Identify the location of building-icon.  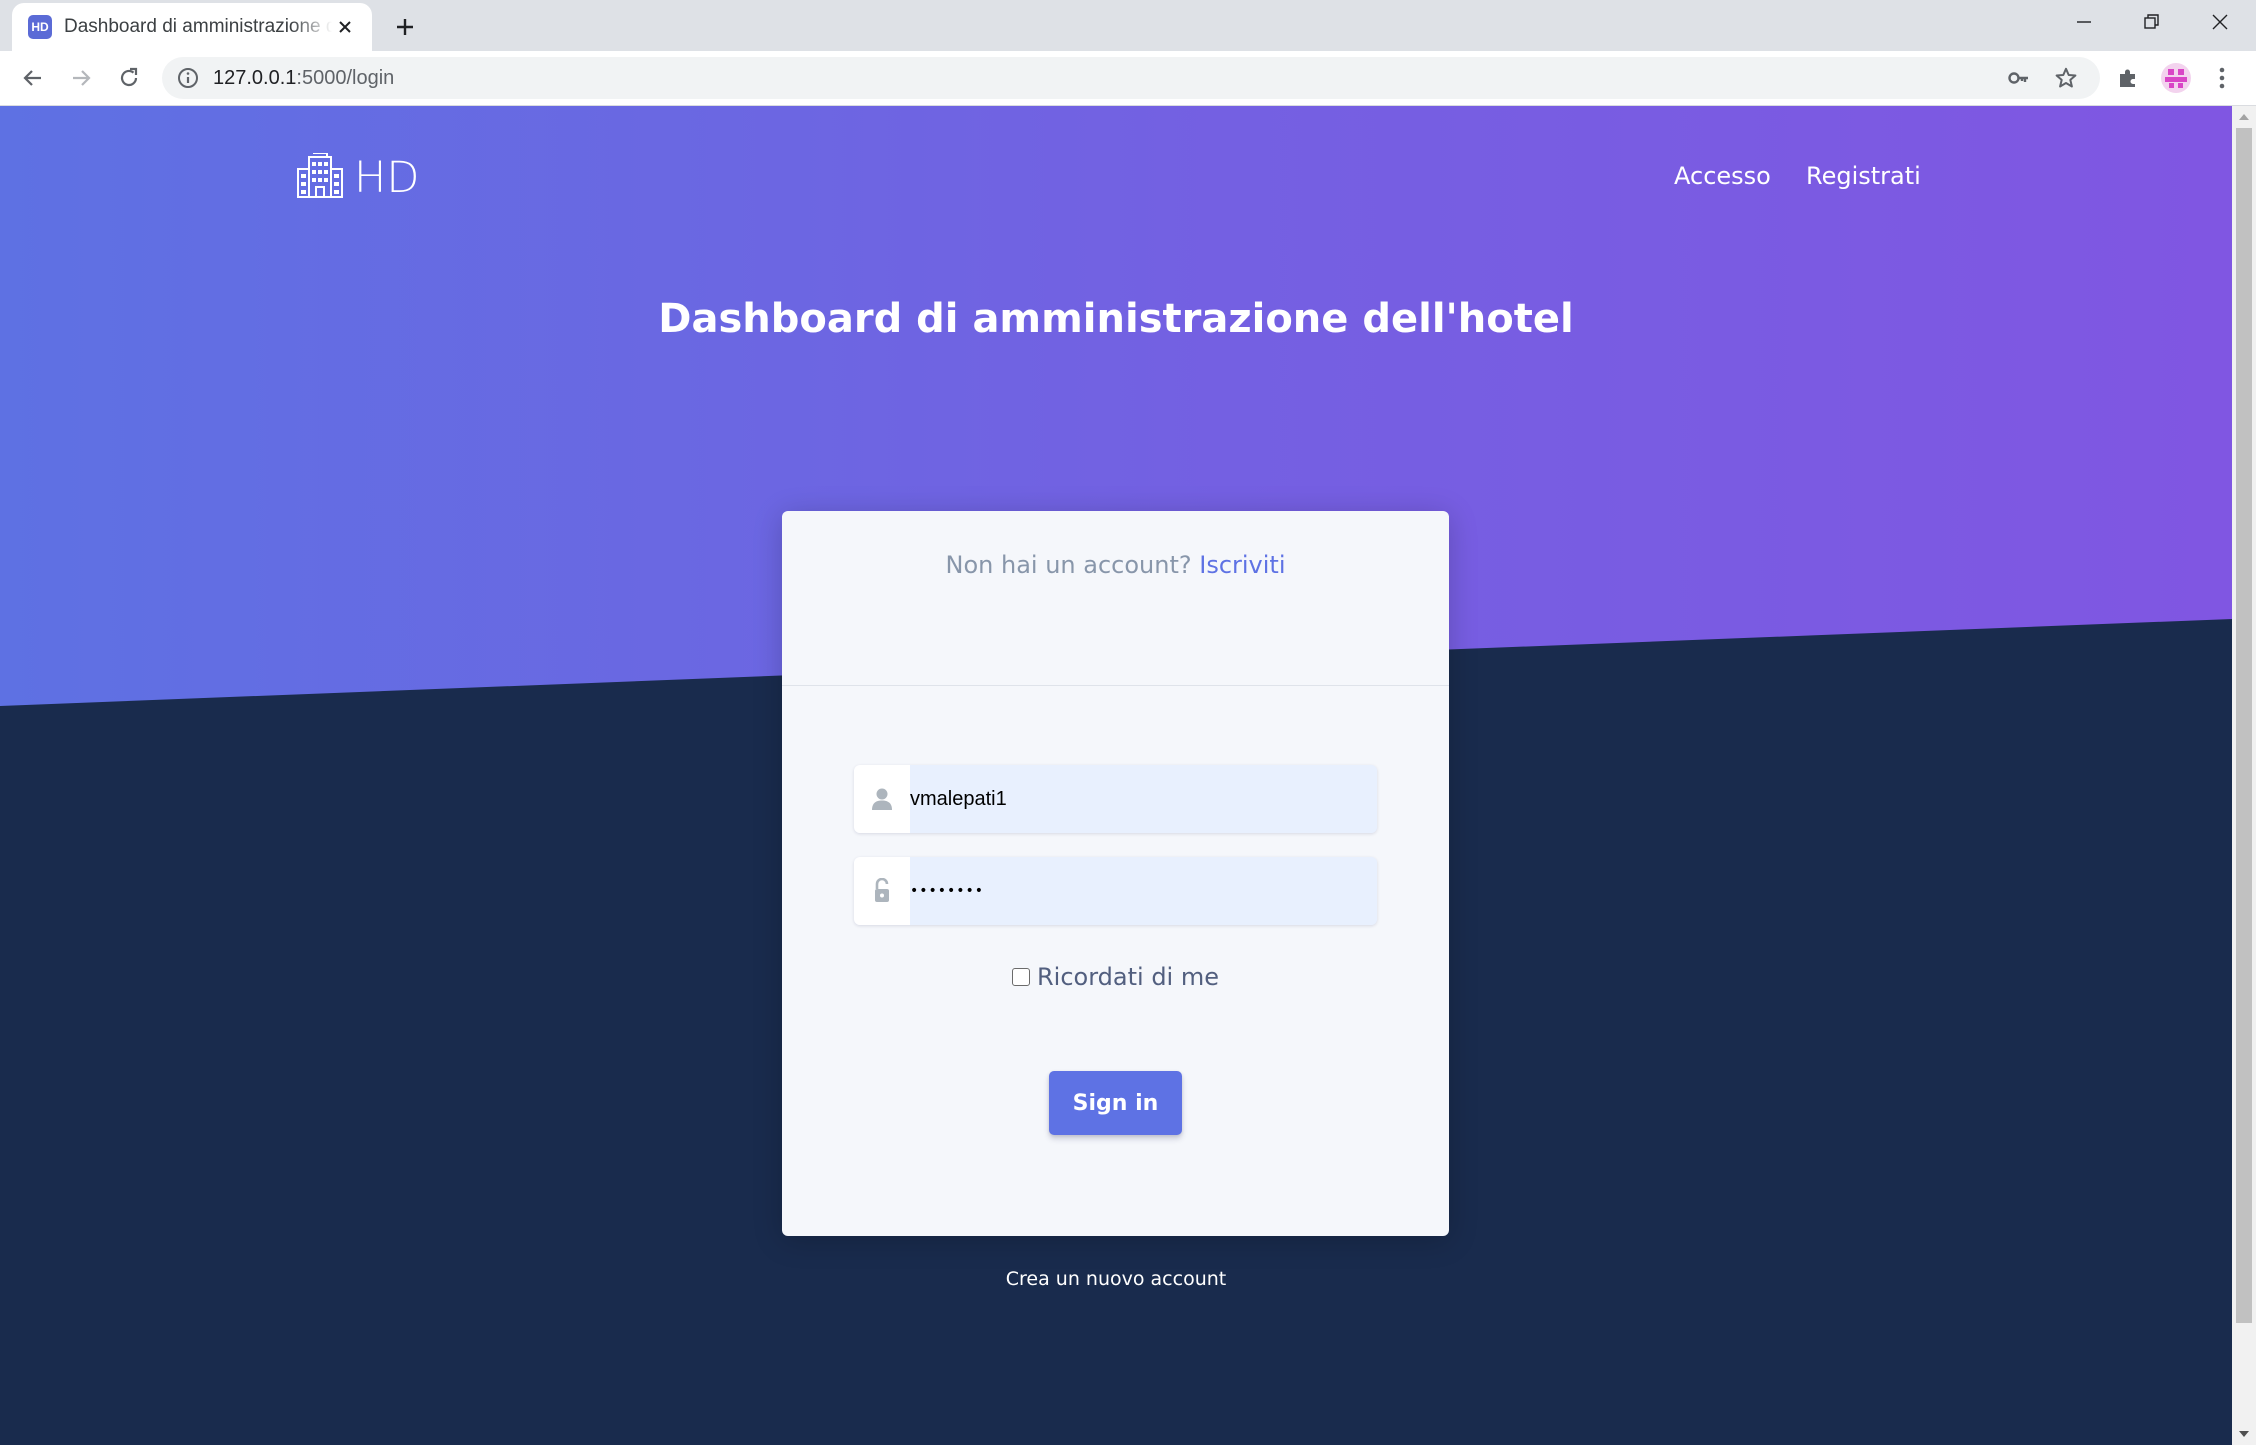
(320, 177).